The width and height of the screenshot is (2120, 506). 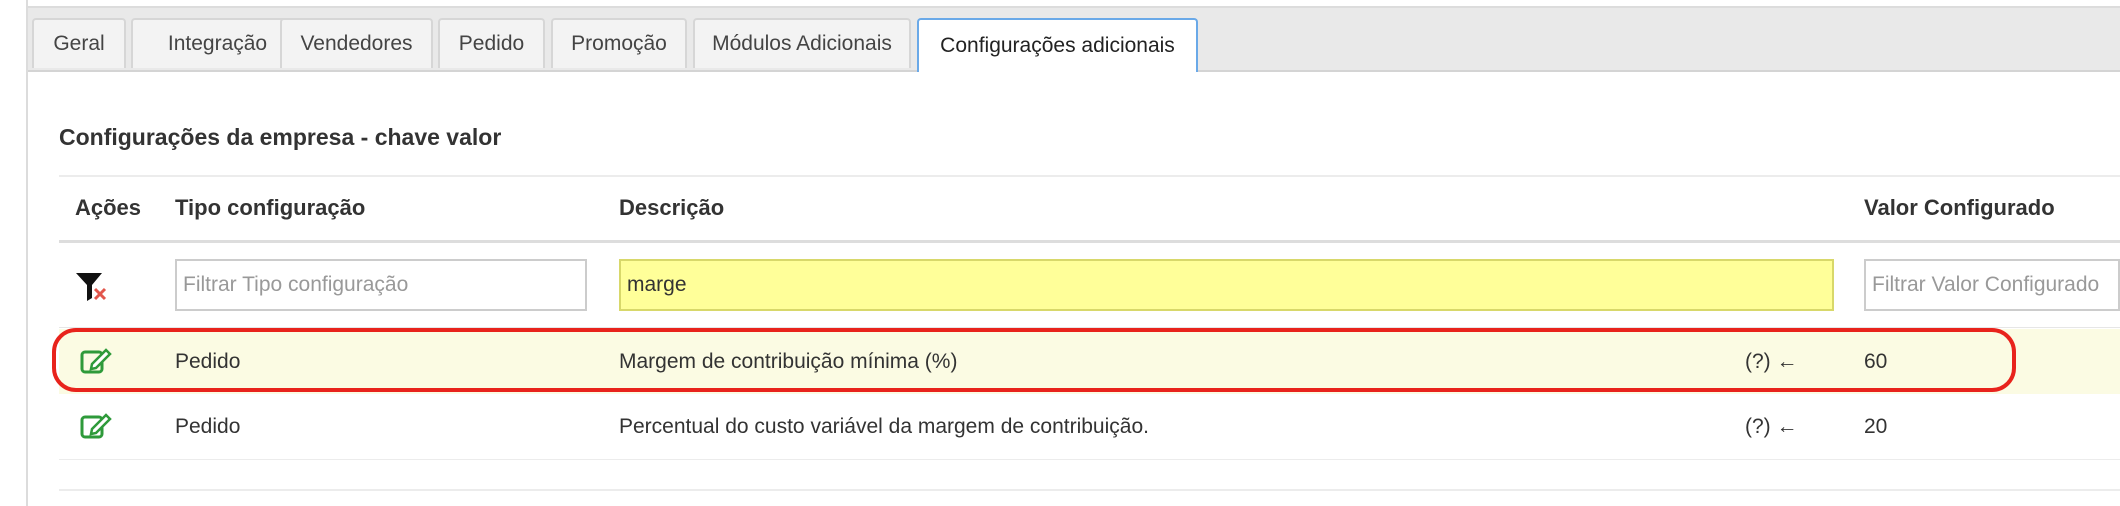 I want to click on header-value: Valor Configurado, so click(x=1959, y=208).